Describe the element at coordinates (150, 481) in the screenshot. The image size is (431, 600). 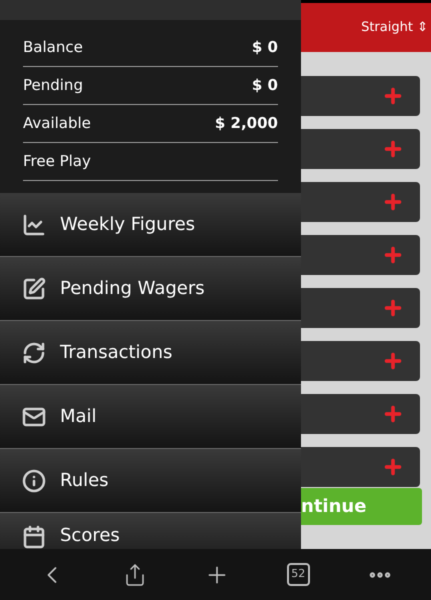
I see `menu-item: Rules` at that location.